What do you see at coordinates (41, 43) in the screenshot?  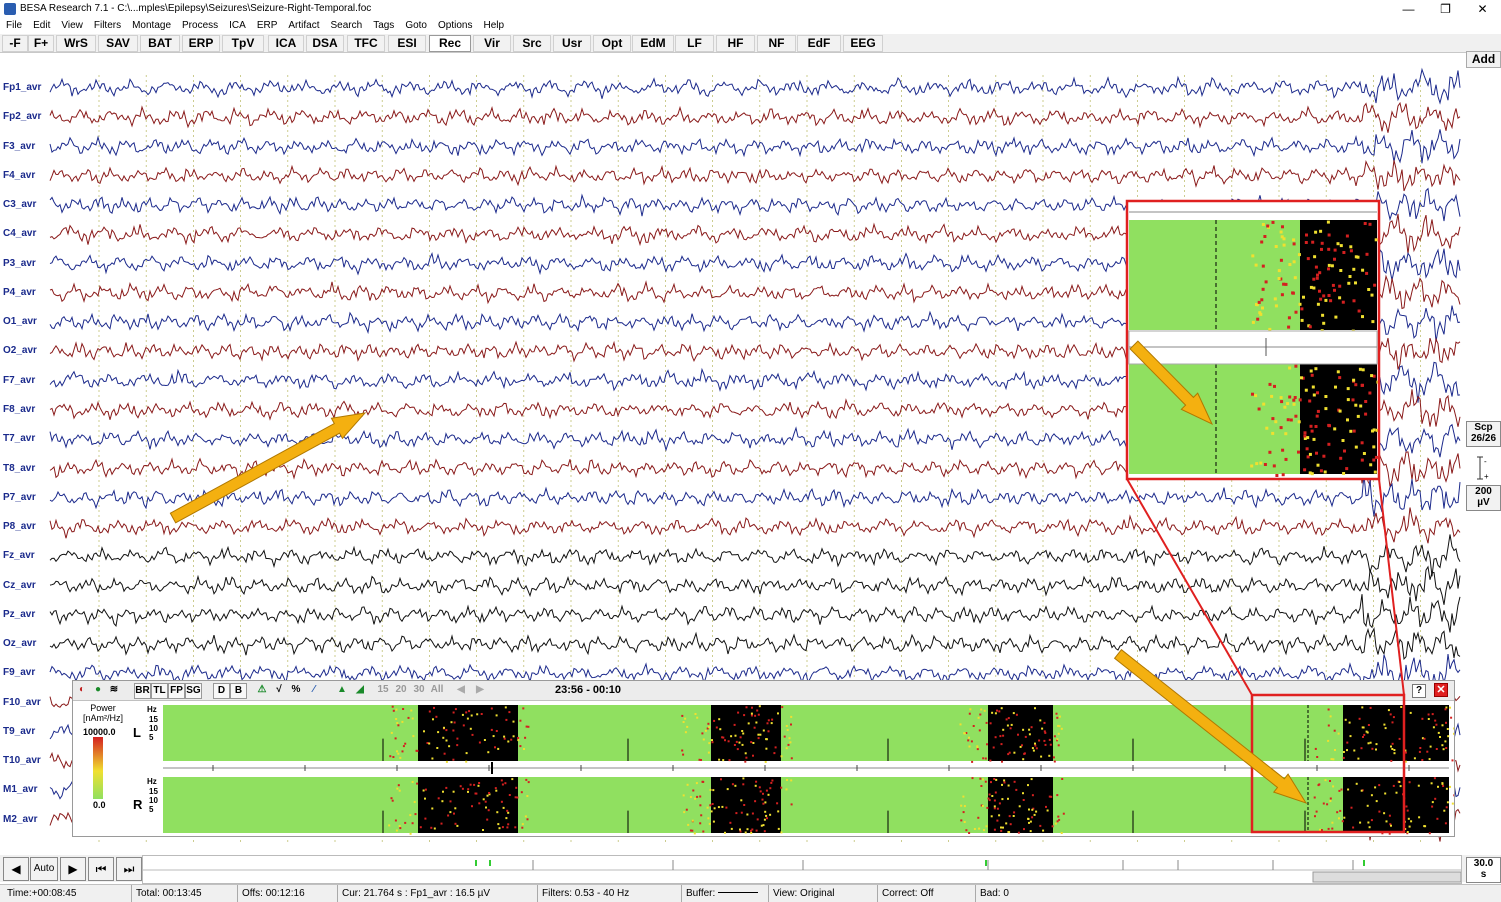 I see `toolbar-f-button: F+` at bounding box center [41, 43].